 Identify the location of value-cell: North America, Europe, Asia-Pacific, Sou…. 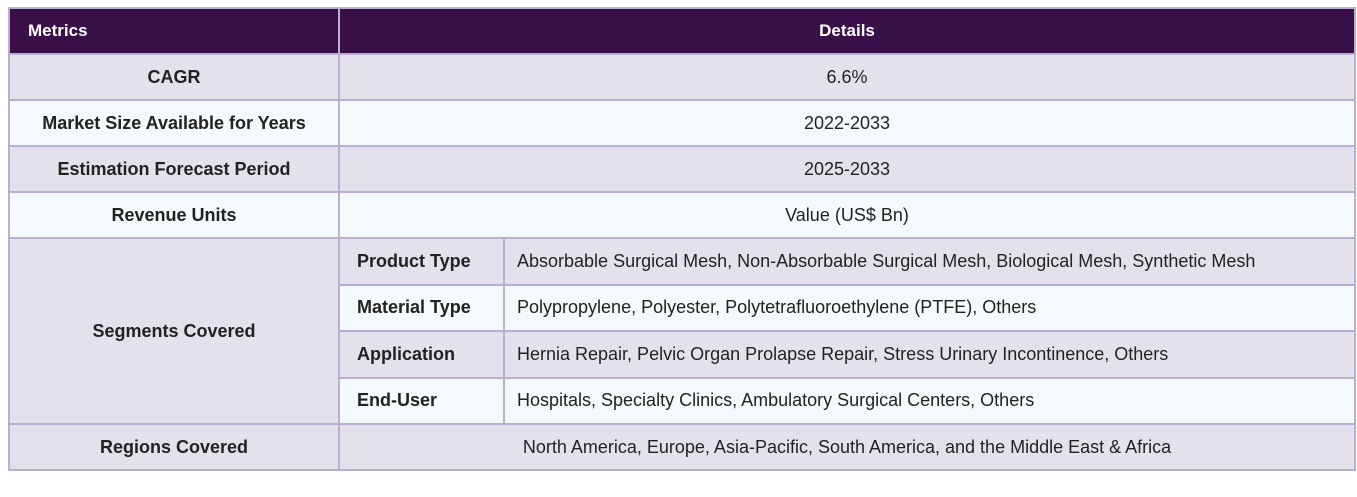
(847, 447).